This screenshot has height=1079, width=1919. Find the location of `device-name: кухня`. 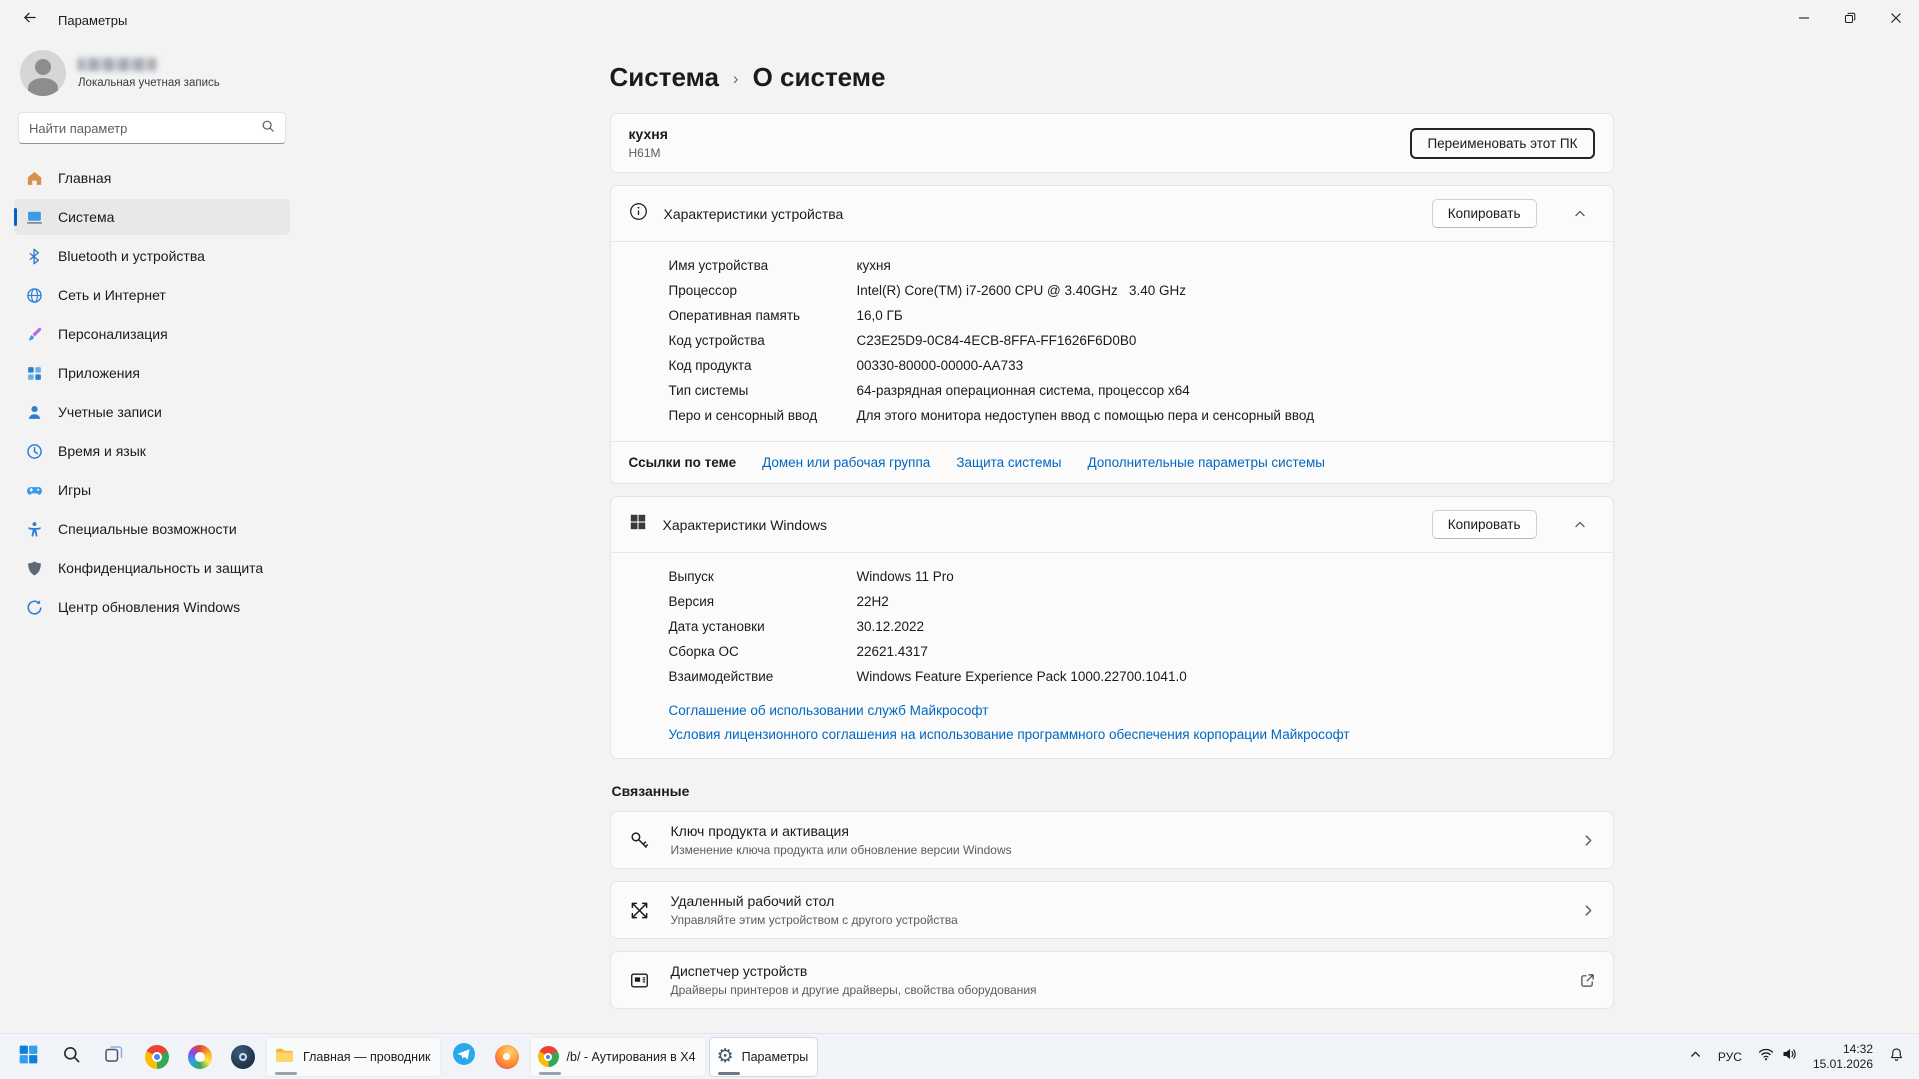

device-name: кухня is located at coordinates (648, 134).